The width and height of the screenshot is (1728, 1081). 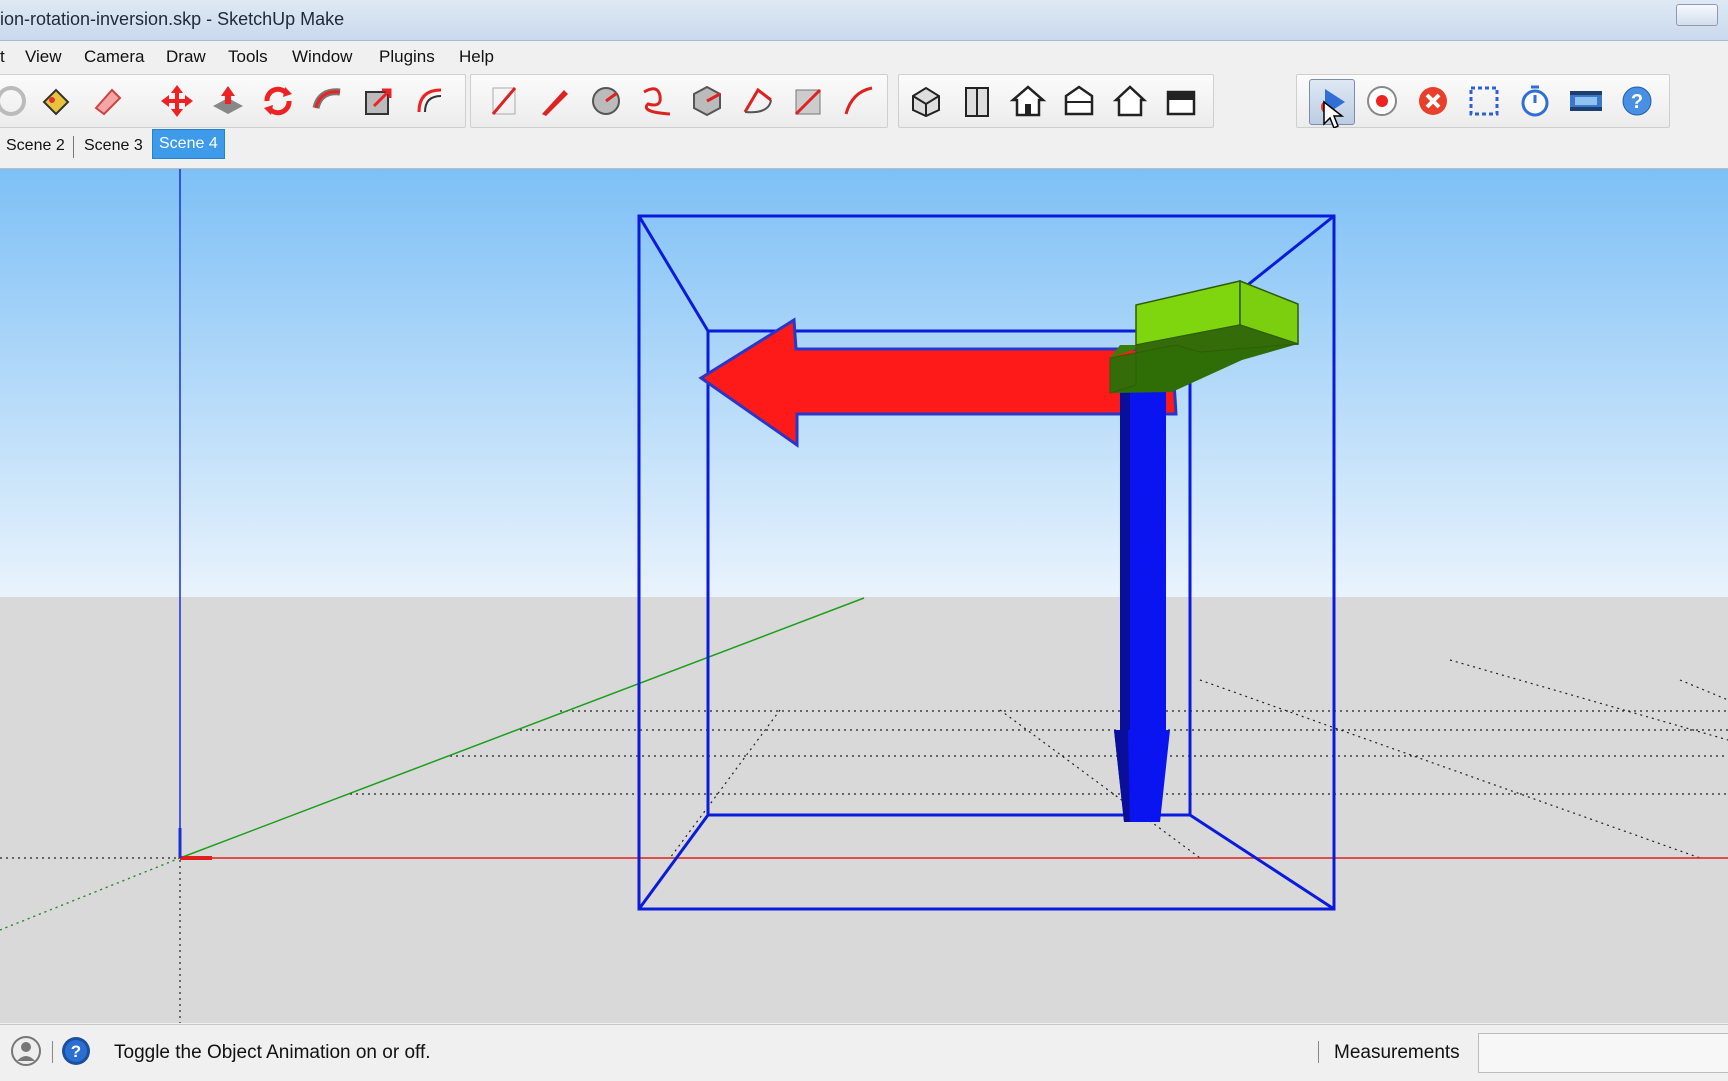 What do you see at coordinates (407, 57) in the screenshot?
I see `menu-plugins: Plugins` at bounding box center [407, 57].